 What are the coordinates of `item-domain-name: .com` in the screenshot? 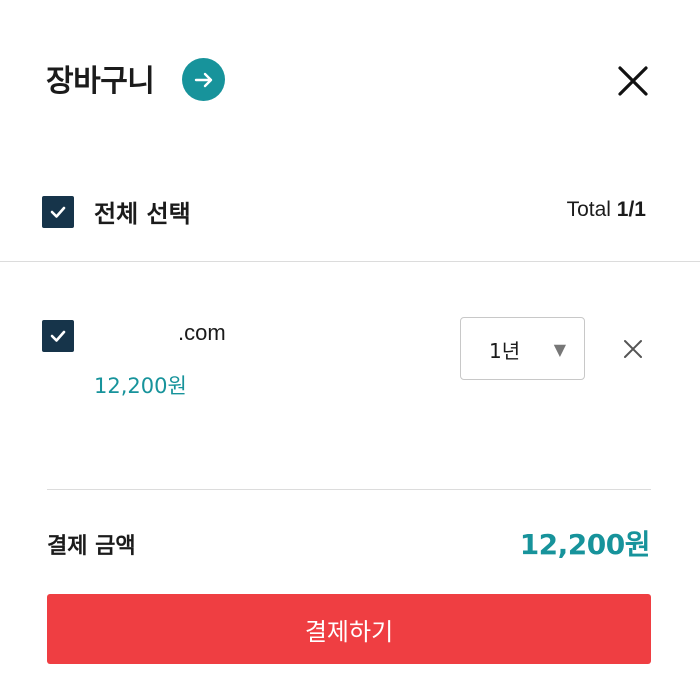 It's located at (202, 332).